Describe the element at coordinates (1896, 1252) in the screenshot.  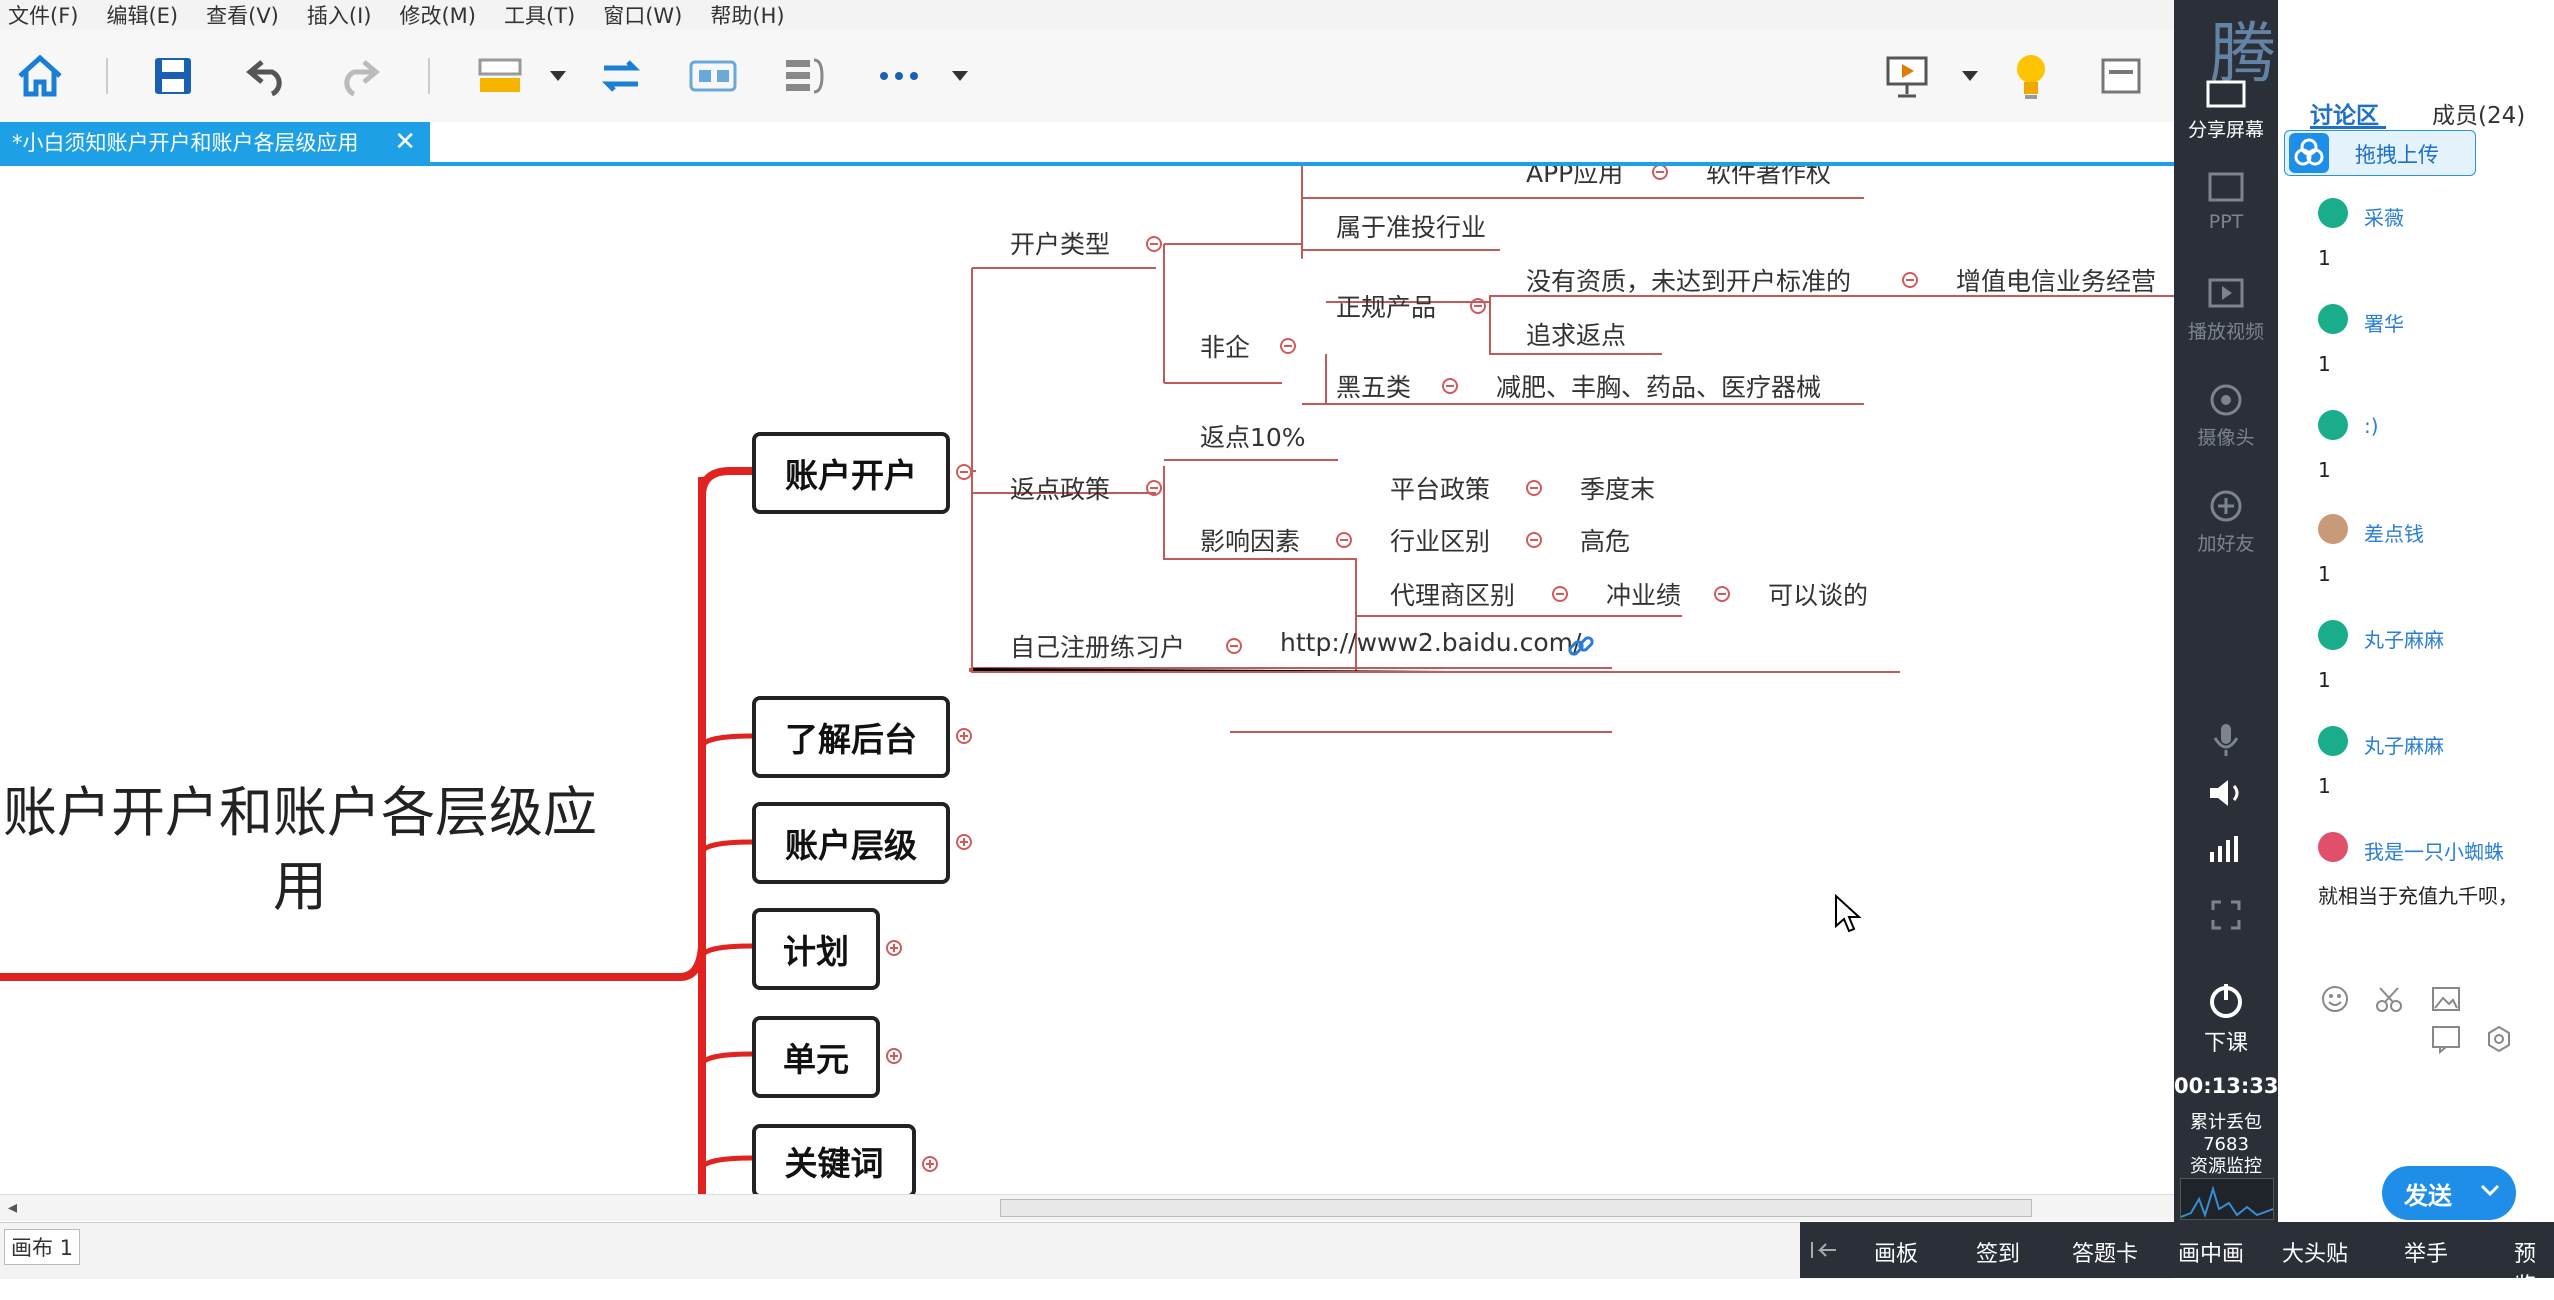
I see `whiteboard-button: 画板` at that location.